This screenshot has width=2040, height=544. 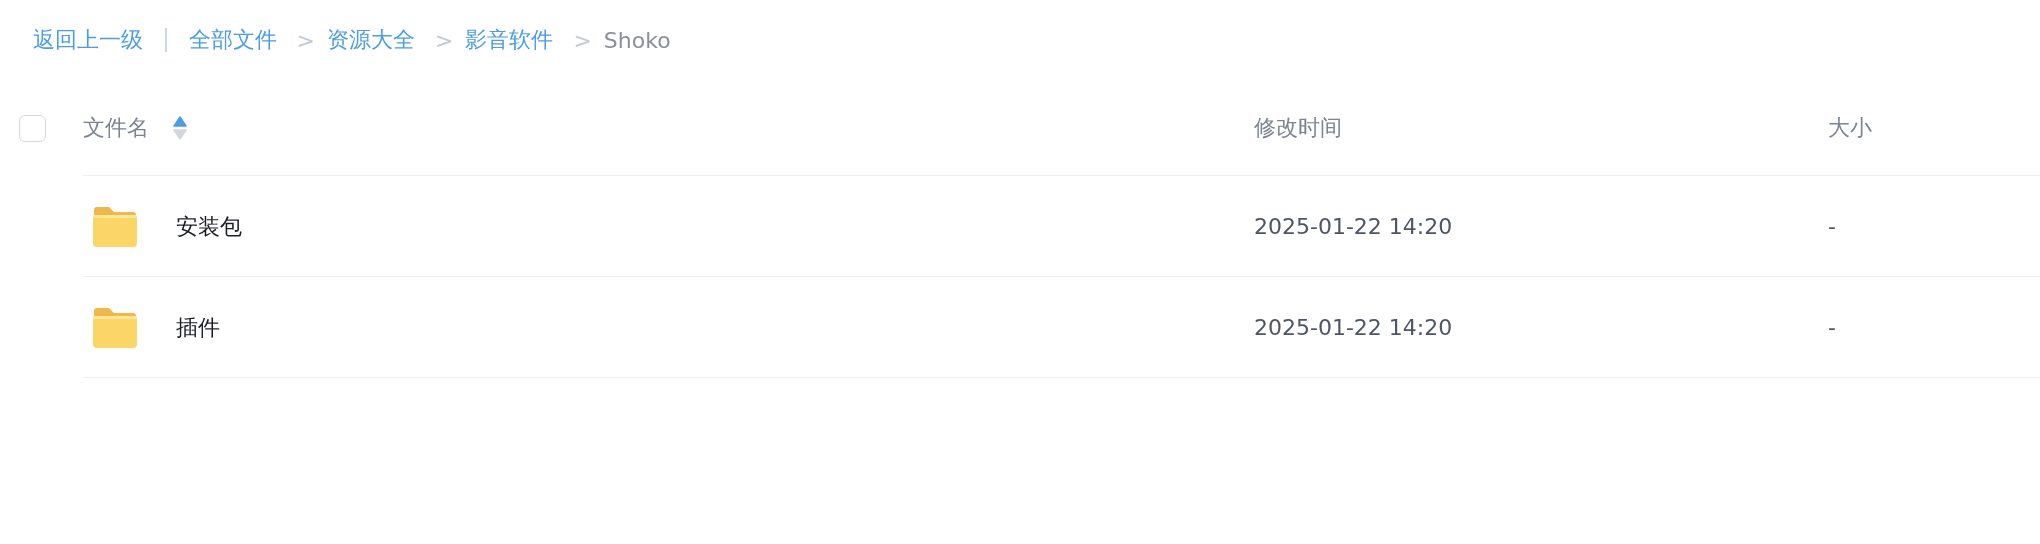 What do you see at coordinates (1298, 128) in the screenshot?
I see `column-header: 修改时间` at bounding box center [1298, 128].